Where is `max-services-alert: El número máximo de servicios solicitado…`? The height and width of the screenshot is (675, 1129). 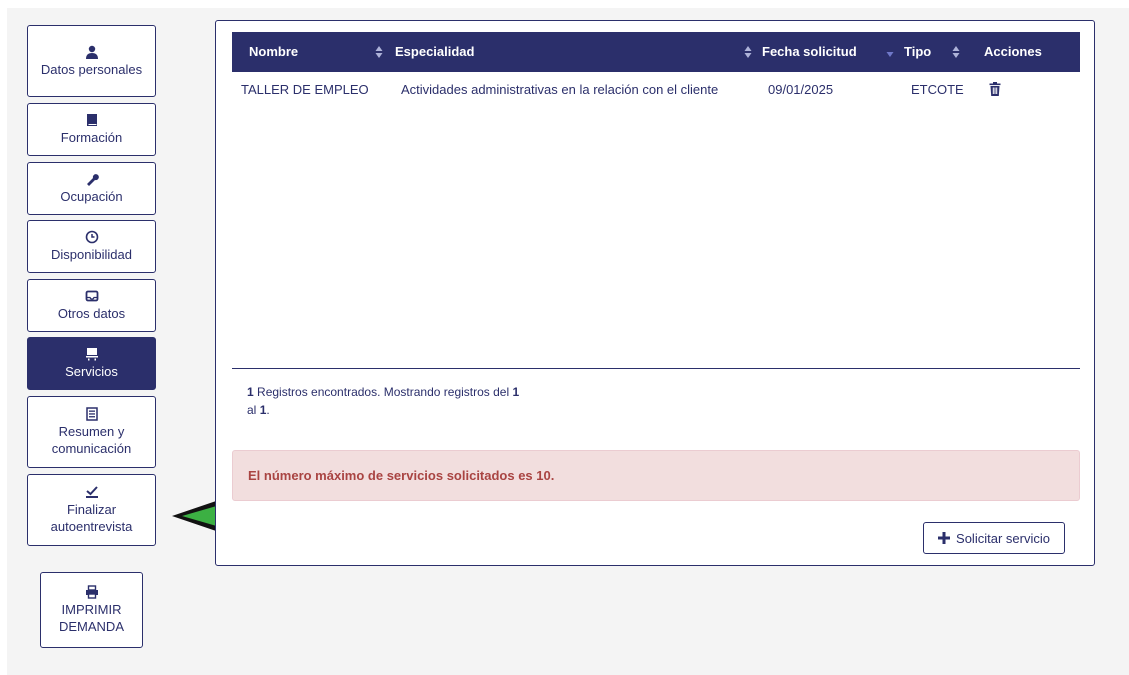 max-services-alert: El número máximo de servicios solicitado… is located at coordinates (656, 475).